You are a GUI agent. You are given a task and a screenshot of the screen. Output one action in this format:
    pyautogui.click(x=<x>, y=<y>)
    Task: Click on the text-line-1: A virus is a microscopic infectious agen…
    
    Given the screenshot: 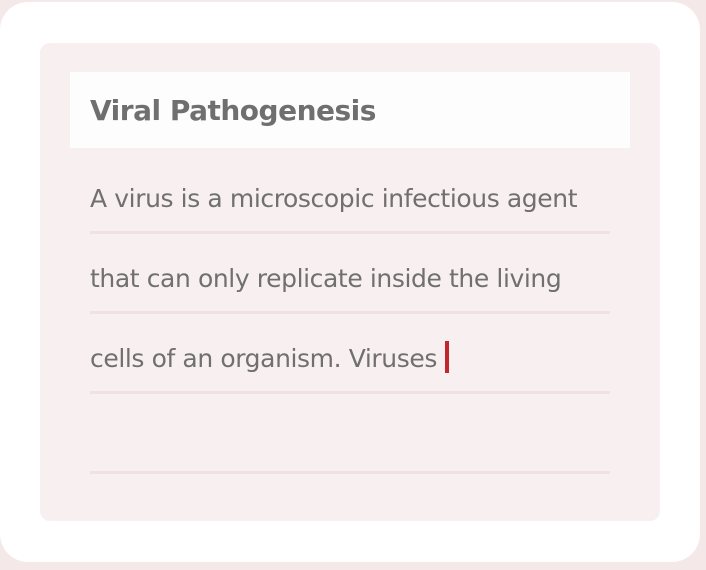 What is the action you would take?
    pyautogui.click(x=350, y=194)
    